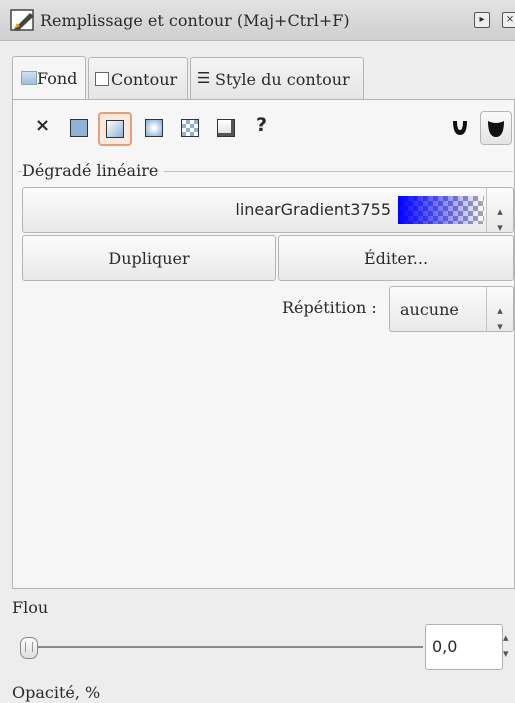  I want to click on radial-gradient-button, so click(153, 127).